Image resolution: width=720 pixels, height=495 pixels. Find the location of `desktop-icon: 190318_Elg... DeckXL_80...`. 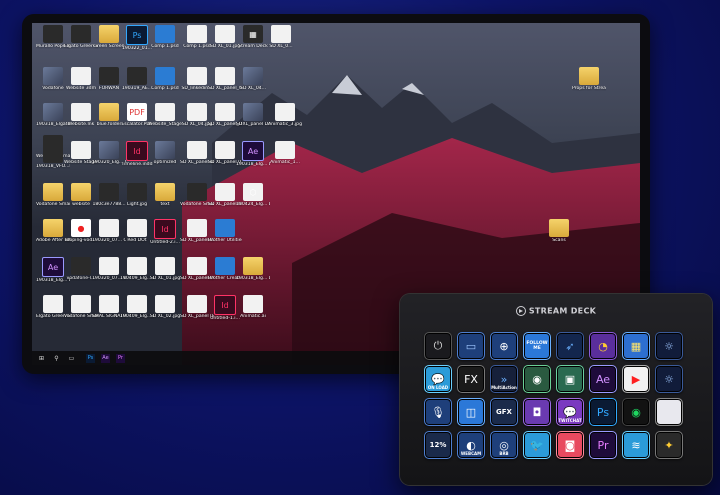

desktop-icon: 190318_Elg... DeckXL_80... is located at coordinates (253, 269).